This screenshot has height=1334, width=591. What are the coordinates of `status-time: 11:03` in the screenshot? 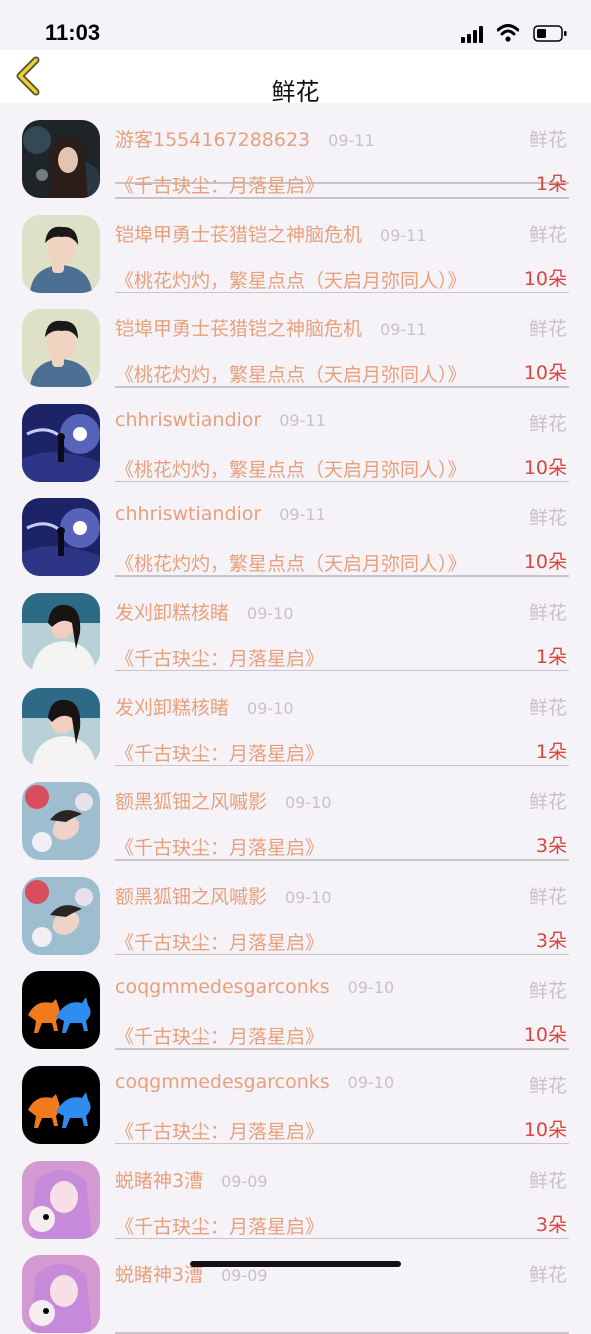 It's located at (73, 32).